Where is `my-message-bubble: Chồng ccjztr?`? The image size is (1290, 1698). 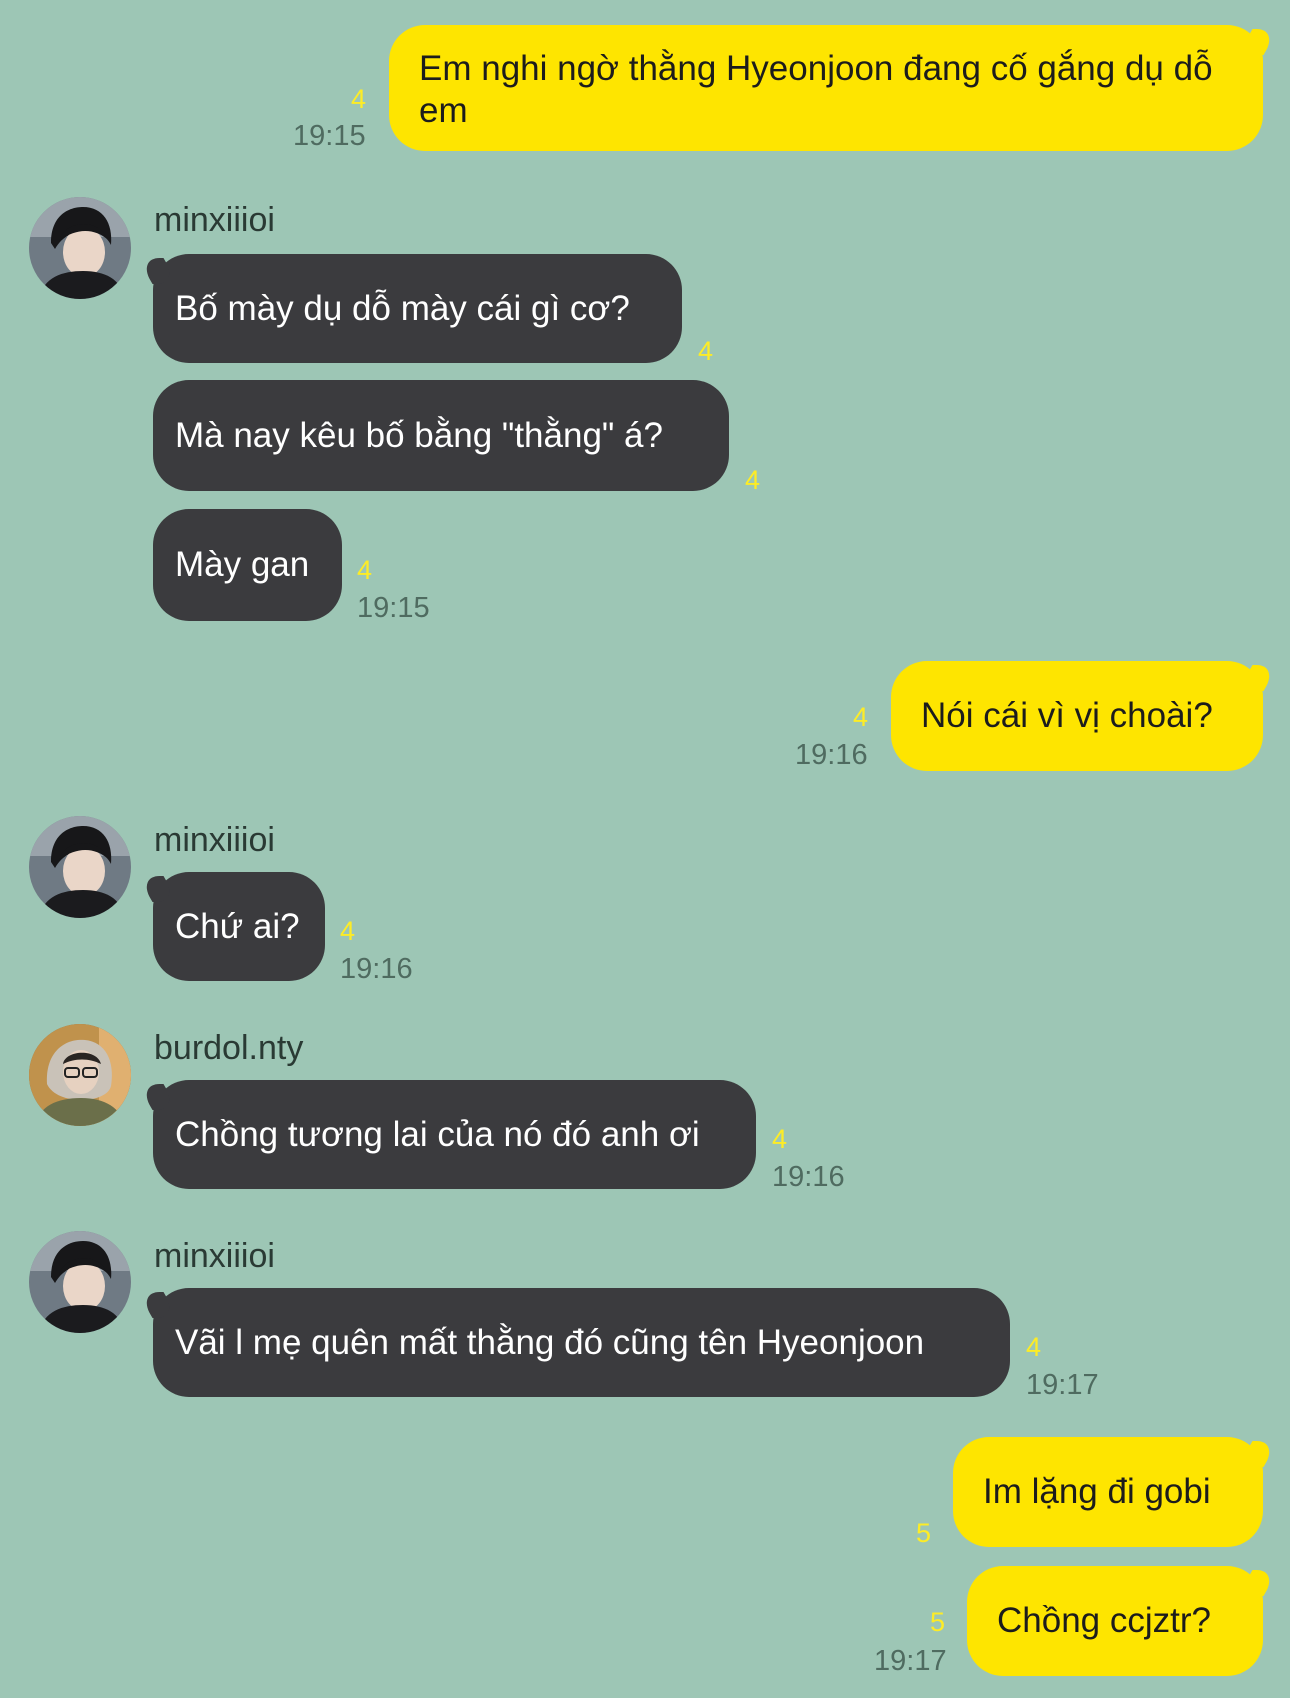
my-message-bubble: Chồng ccjztr? is located at coordinates (1115, 1621).